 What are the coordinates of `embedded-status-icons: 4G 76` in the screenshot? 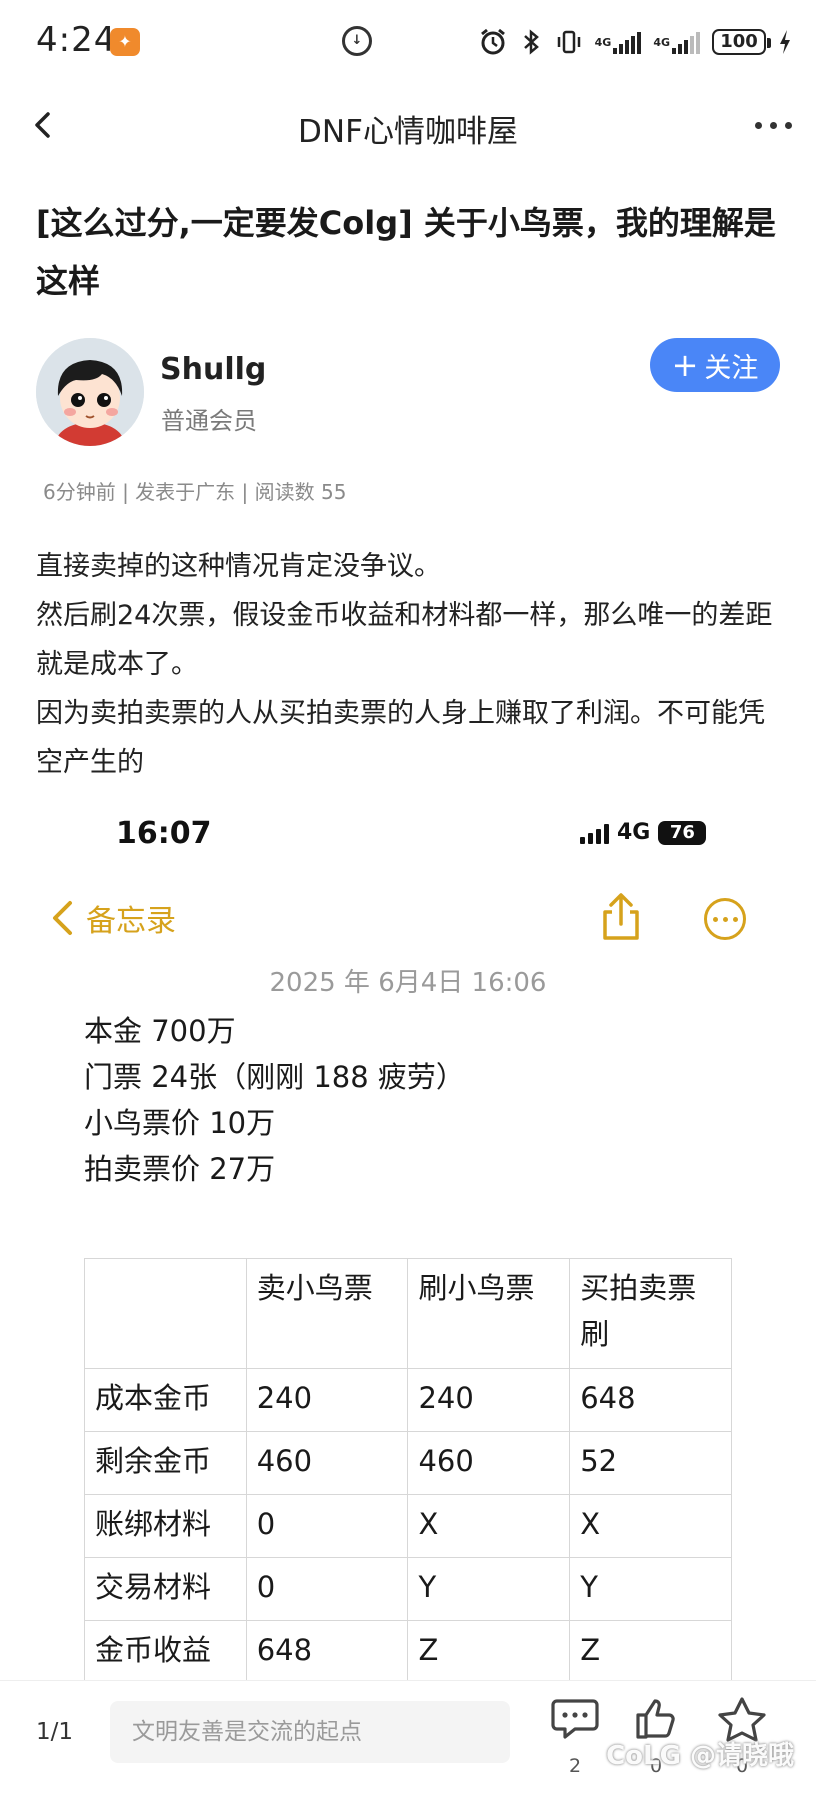 It's located at (643, 832).